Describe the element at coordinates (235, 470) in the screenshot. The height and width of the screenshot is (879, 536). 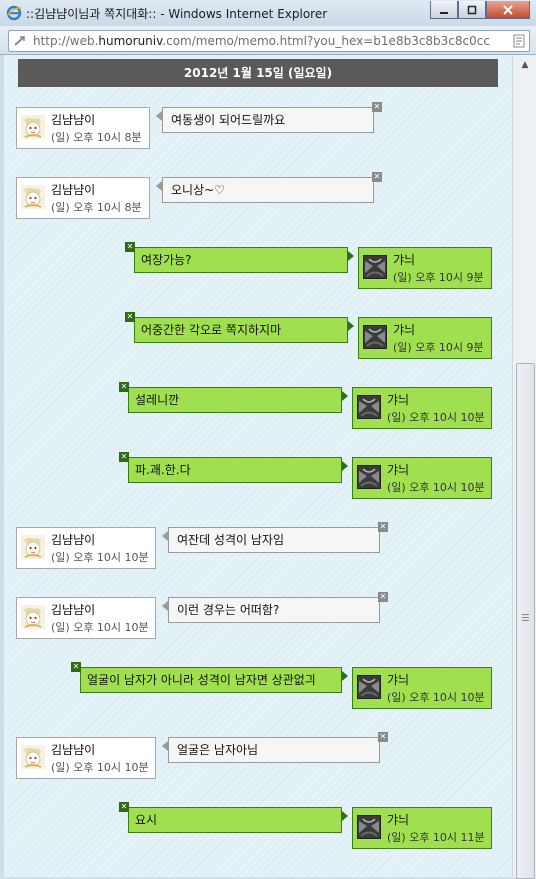
I see `message-bubble: 파.괘.한.다` at that location.